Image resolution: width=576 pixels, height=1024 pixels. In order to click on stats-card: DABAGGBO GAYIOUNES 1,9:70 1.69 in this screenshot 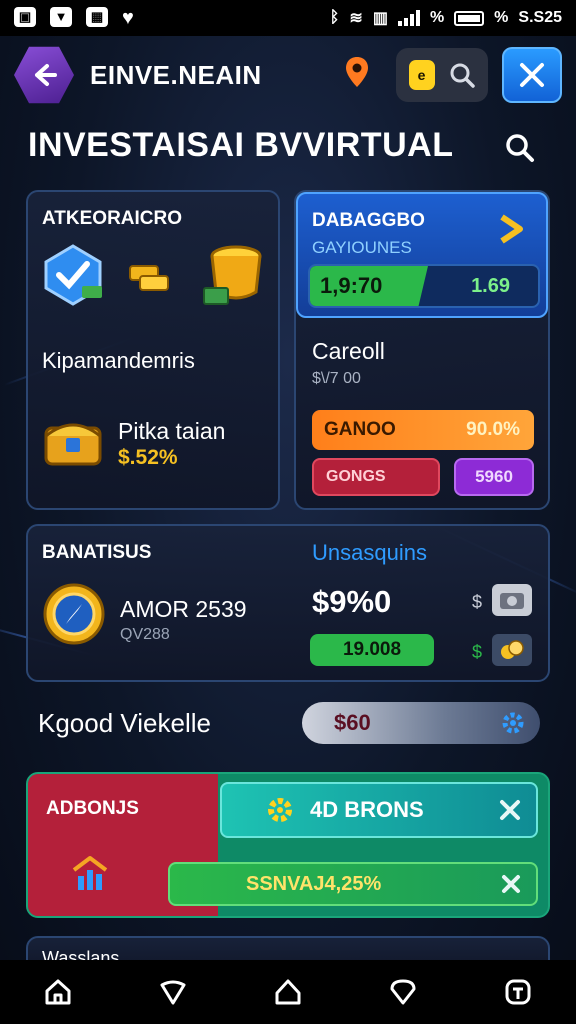, I will do `click(422, 255)`.